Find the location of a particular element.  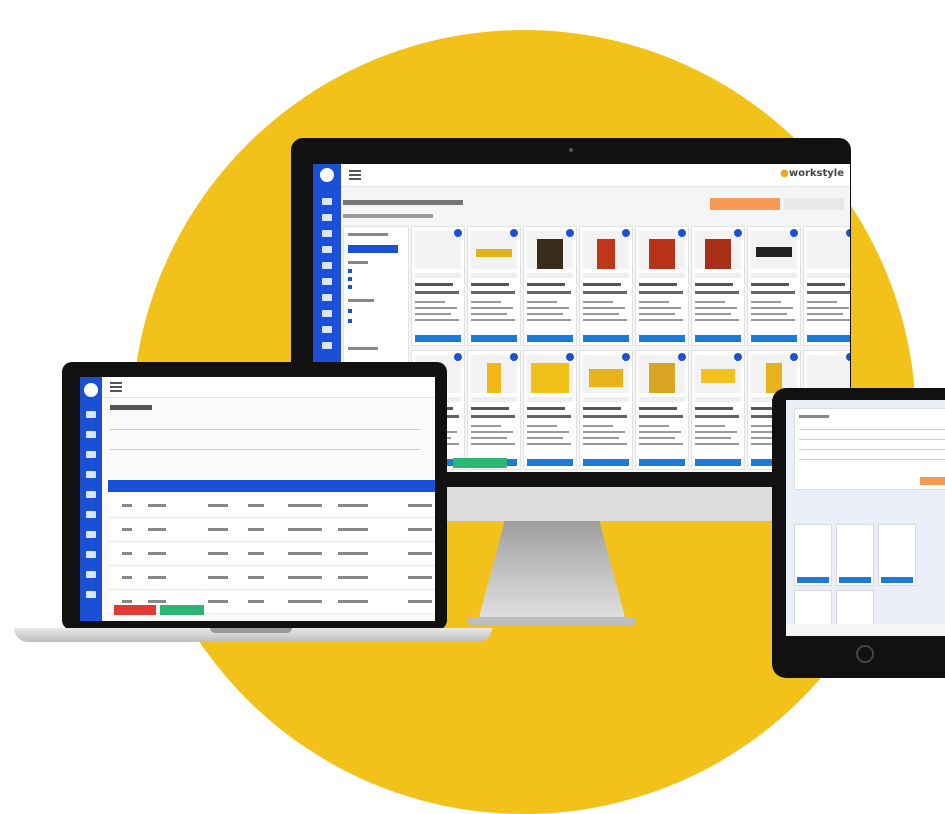

tablet-home-button is located at coordinates (865, 654).